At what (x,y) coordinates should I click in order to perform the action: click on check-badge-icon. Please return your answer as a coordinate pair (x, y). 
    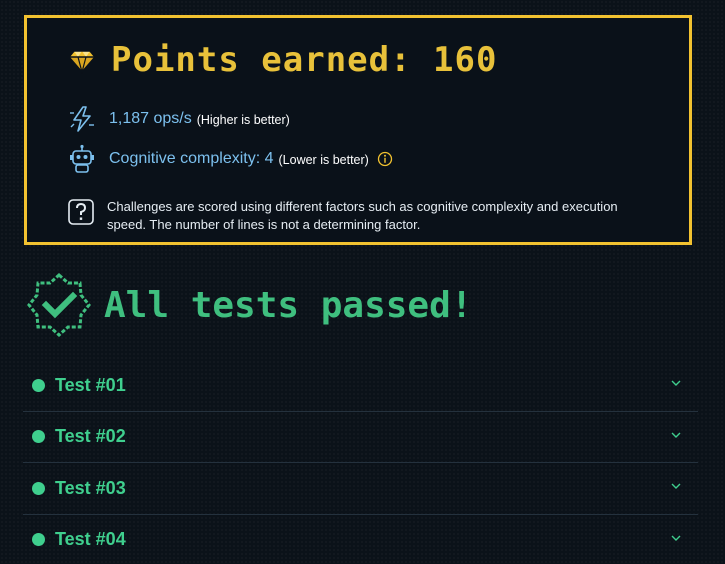
    Looking at the image, I should click on (59, 305).